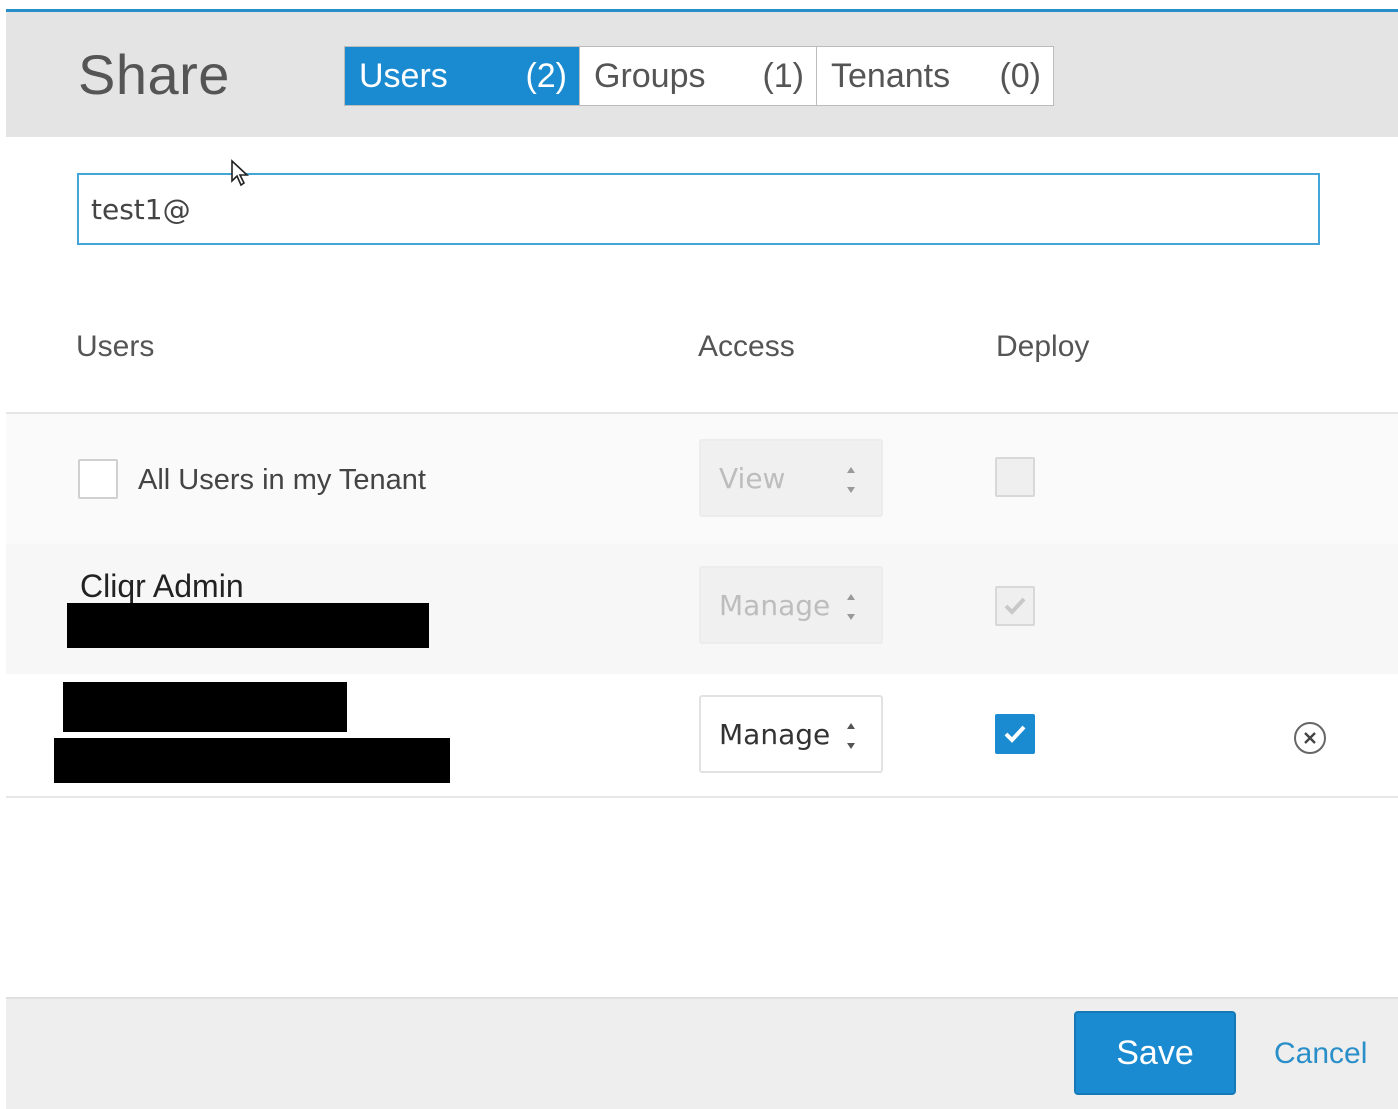  I want to click on column-header-deploy: Deploy, so click(1043, 346).